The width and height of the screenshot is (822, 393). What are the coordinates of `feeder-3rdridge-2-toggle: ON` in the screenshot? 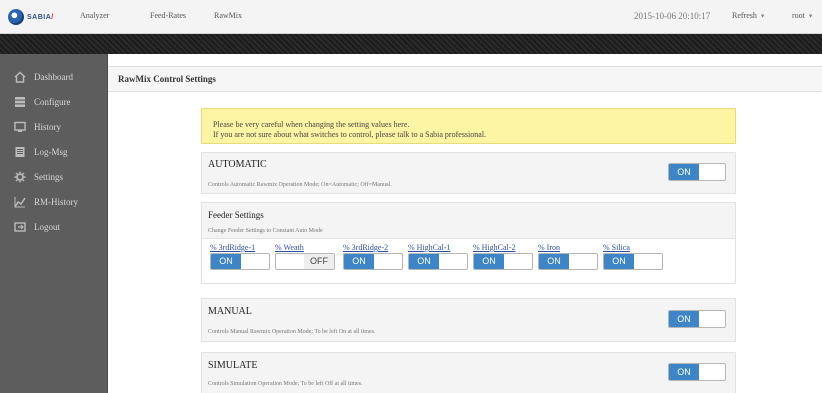 It's located at (373, 261).